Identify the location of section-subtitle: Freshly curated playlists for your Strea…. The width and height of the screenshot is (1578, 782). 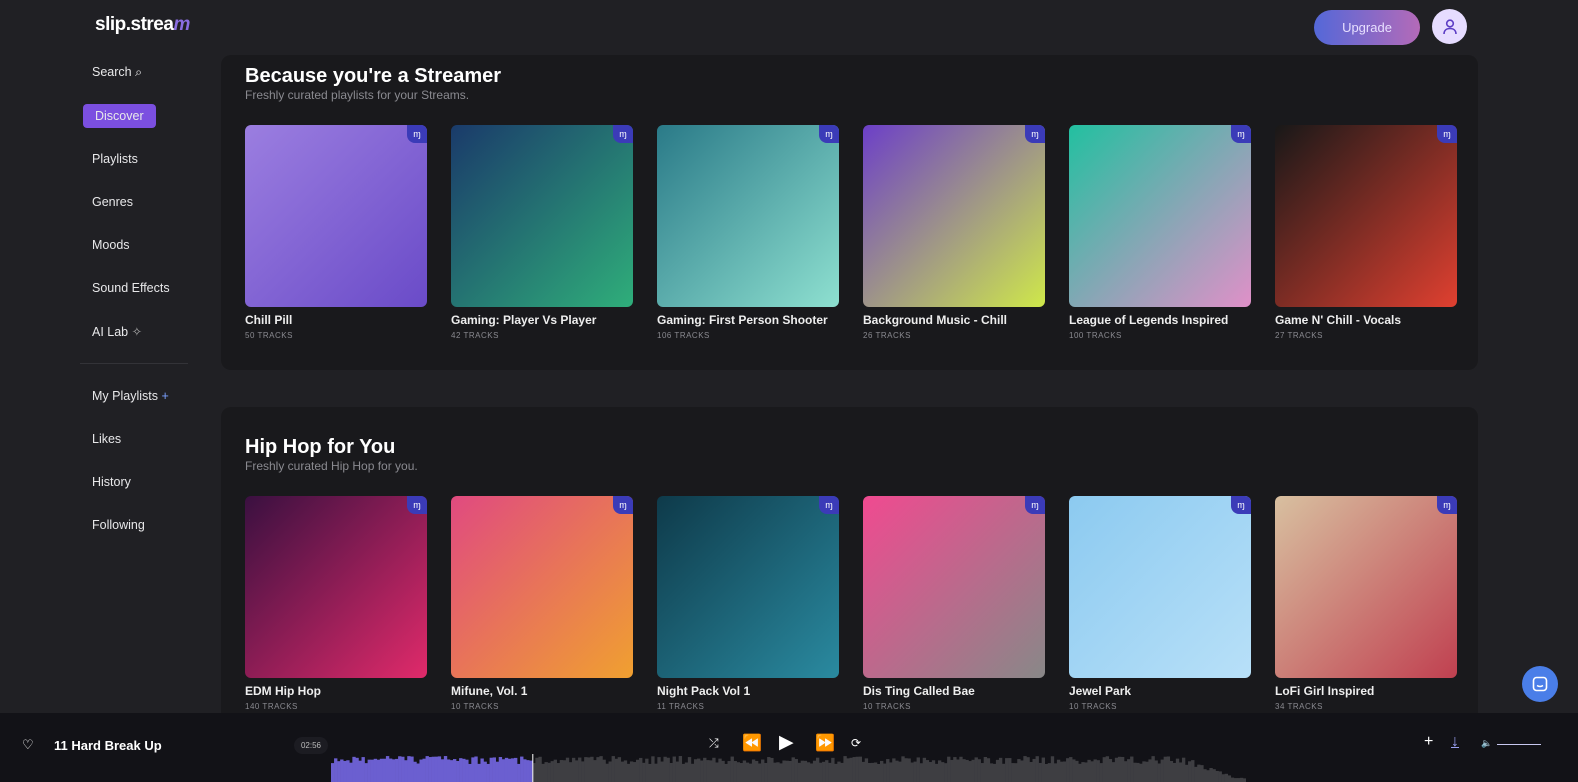
(357, 95).